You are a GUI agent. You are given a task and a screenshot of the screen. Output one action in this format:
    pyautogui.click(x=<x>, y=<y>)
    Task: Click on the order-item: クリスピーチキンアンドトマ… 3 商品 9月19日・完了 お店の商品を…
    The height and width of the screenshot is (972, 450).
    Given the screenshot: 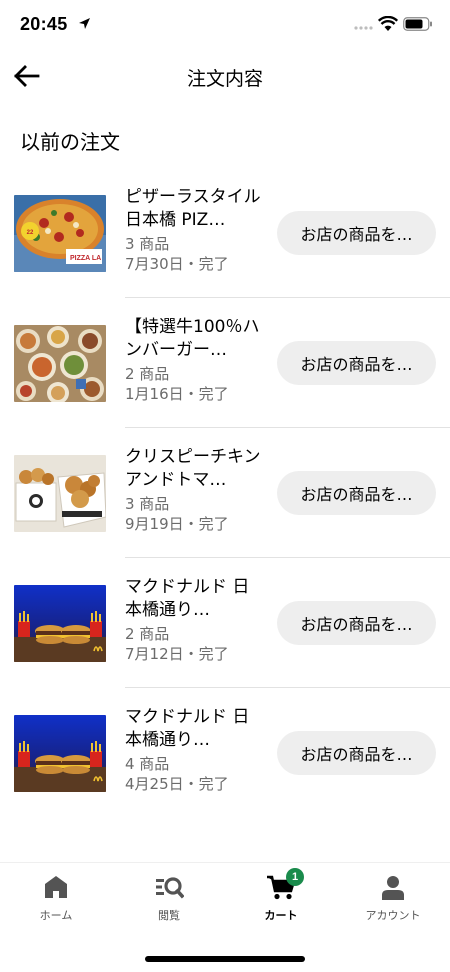 What is the action you would take?
    pyautogui.click(x=225, y=493)
    